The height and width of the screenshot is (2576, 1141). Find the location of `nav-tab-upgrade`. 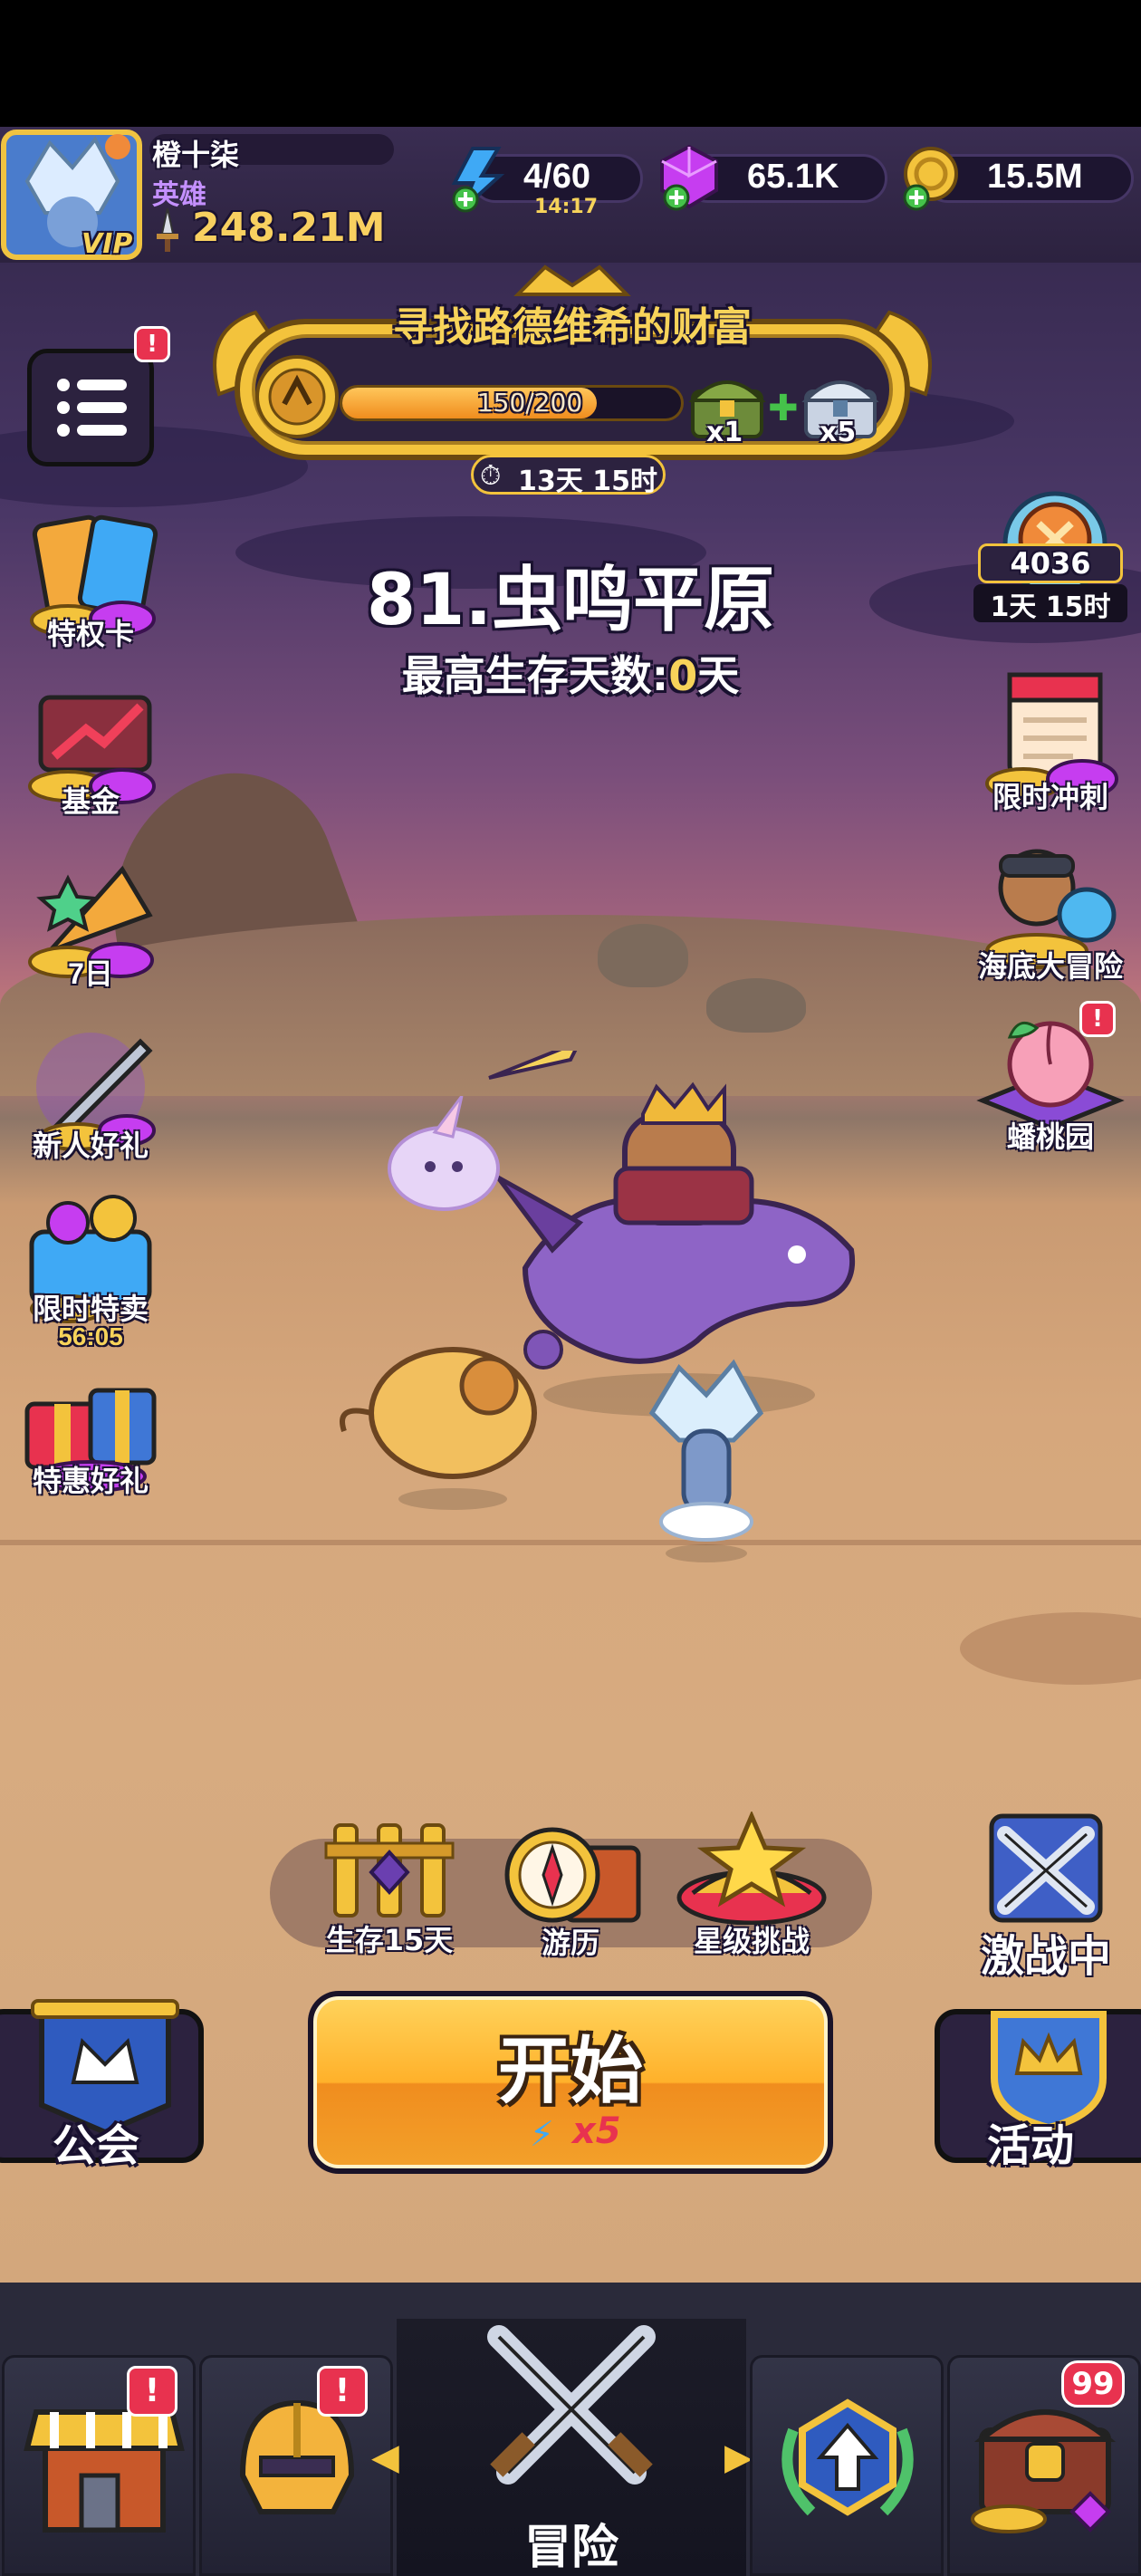

nav-tab-upgrade is located at coordinates (847, 2465).